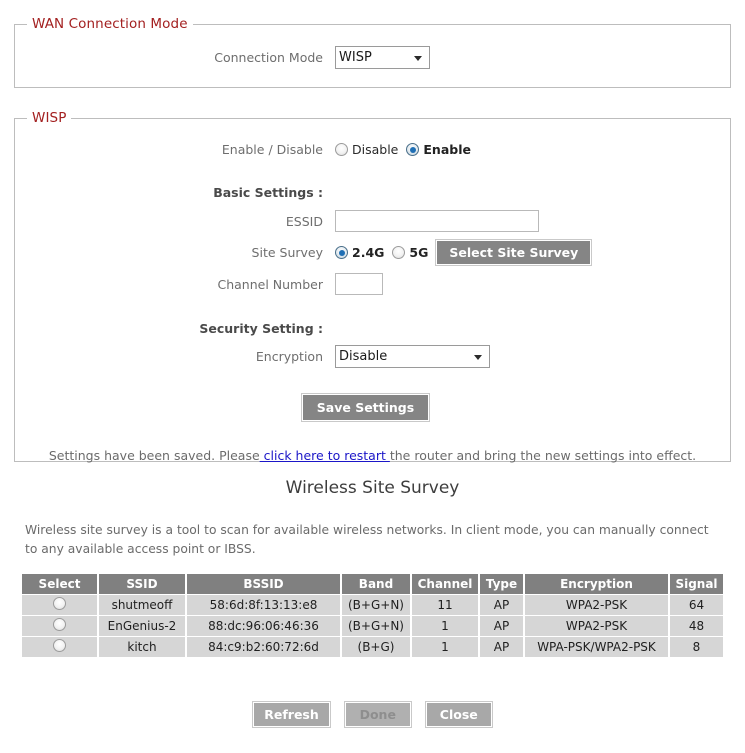 The width and height of the screenshot is (745, 753). I want to click on row-encryption: WPA-PSK/WPA2-PSK, so click(596, 647).